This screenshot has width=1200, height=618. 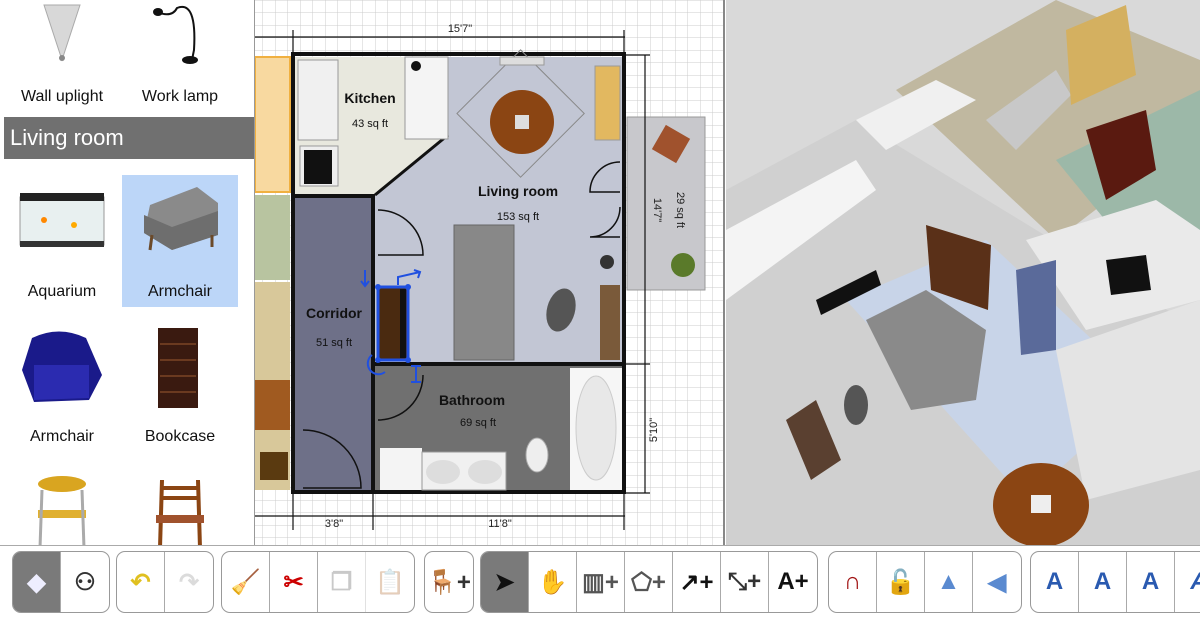 What do you see at coordinates (129, 138) in the screenshot?
I see `catalog-category-header: Living room` at bounding box center [129, 138].